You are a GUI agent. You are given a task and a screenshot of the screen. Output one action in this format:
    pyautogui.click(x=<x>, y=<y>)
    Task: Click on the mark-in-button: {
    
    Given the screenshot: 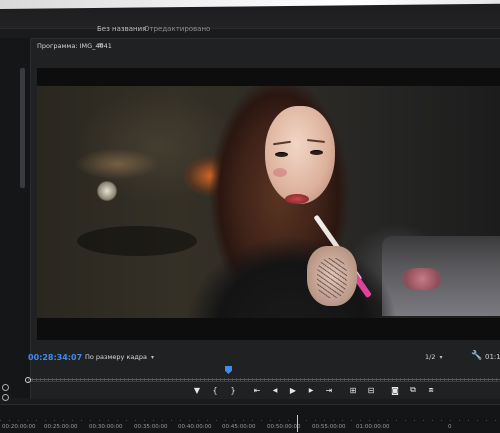 What is the action you would take?
    pyautogui.click(x=215, y=390)
    